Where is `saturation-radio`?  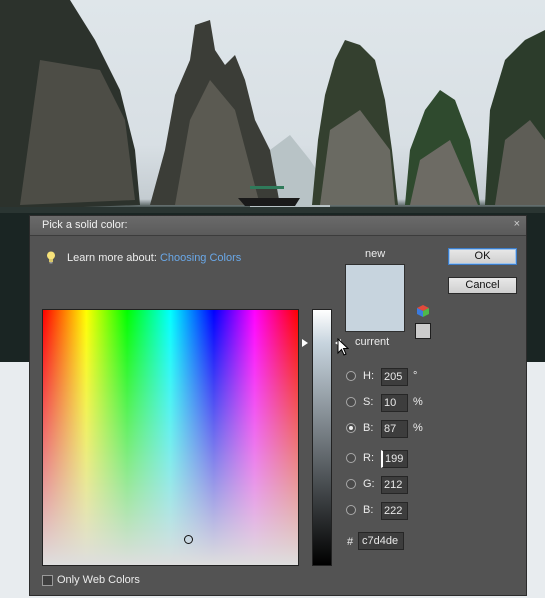
saturation-radio is located at coordinates (351, 402).